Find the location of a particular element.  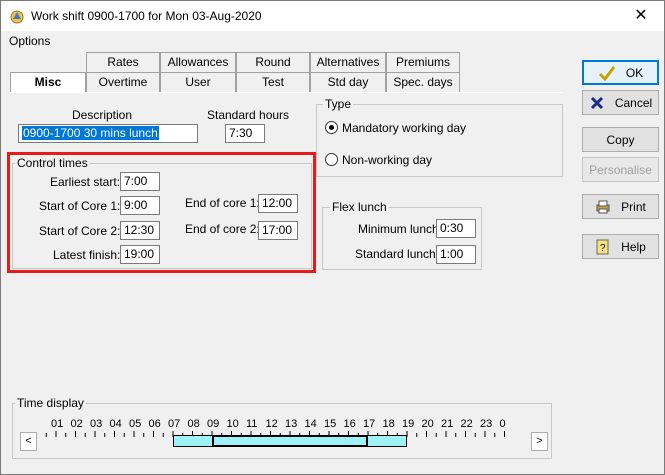

tab-label: Std day is located at coordinates (348, 82).